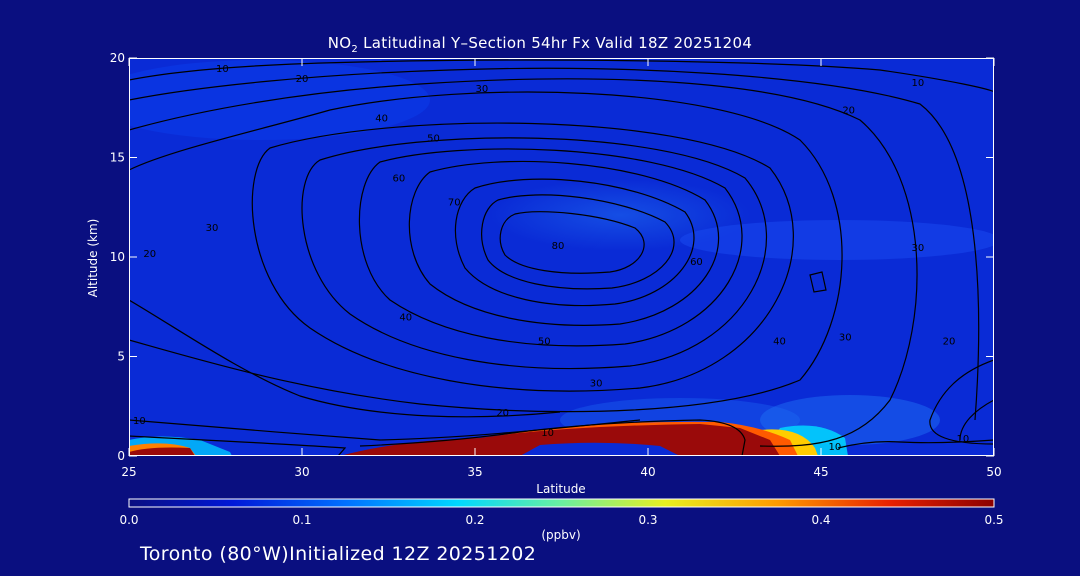 Image resolution: width=1080 pixels, height=576 pixels. Describe the element at coordinates (647, 520) in the screenshot. I see `colorbar-tick-label: 0.3` at that location.